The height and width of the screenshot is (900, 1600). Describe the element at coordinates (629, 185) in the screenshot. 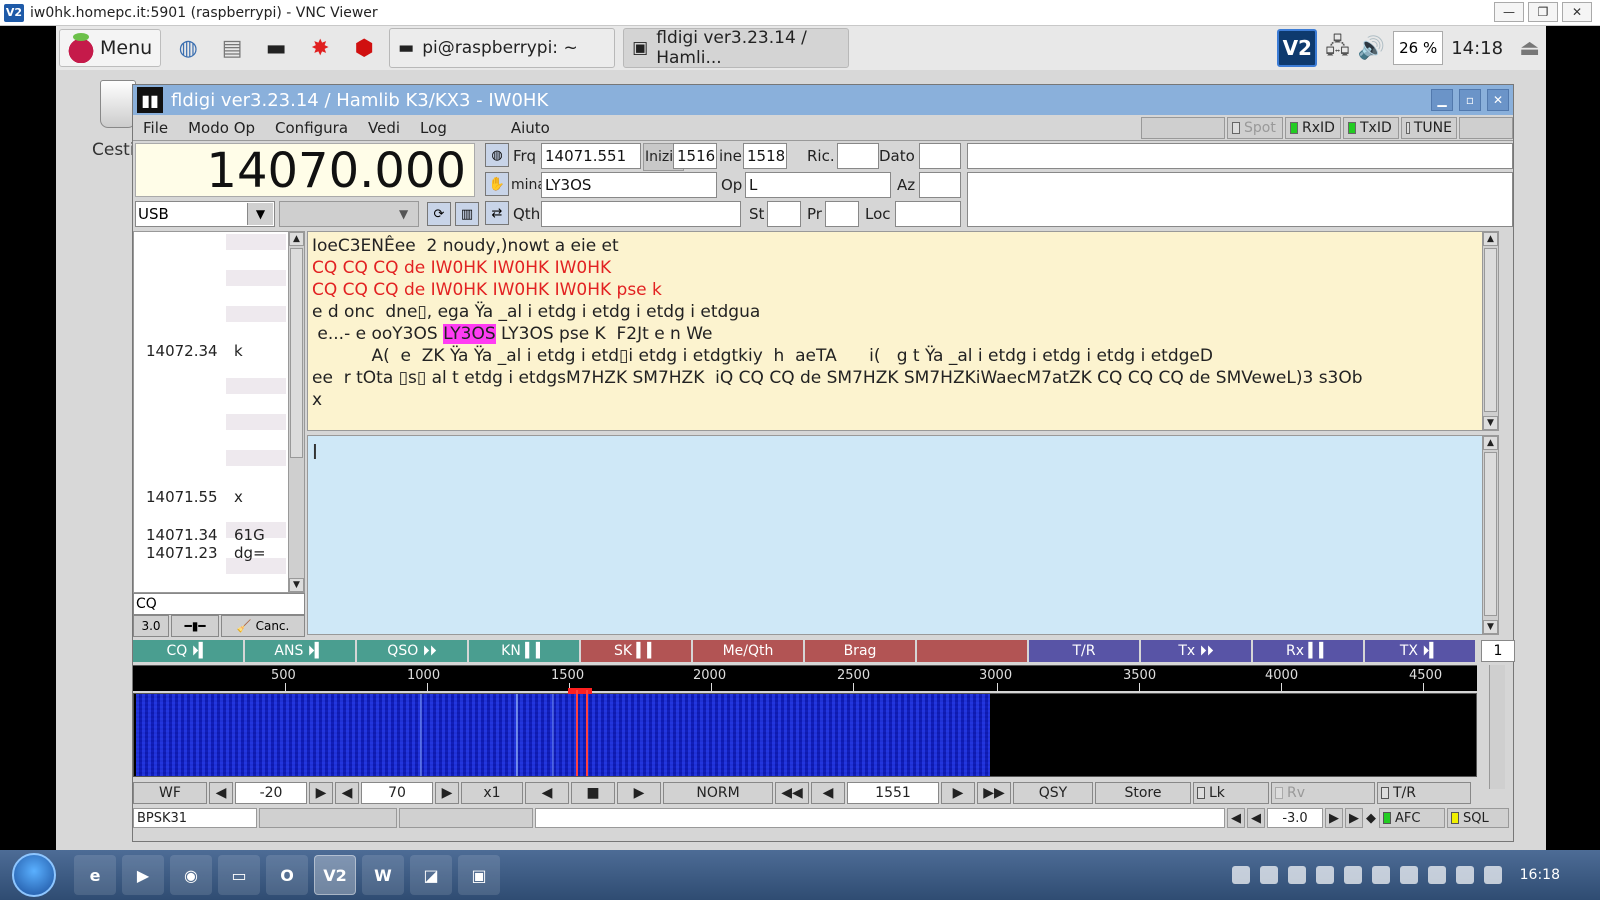

I see `call-field: LY3OS` at that location.